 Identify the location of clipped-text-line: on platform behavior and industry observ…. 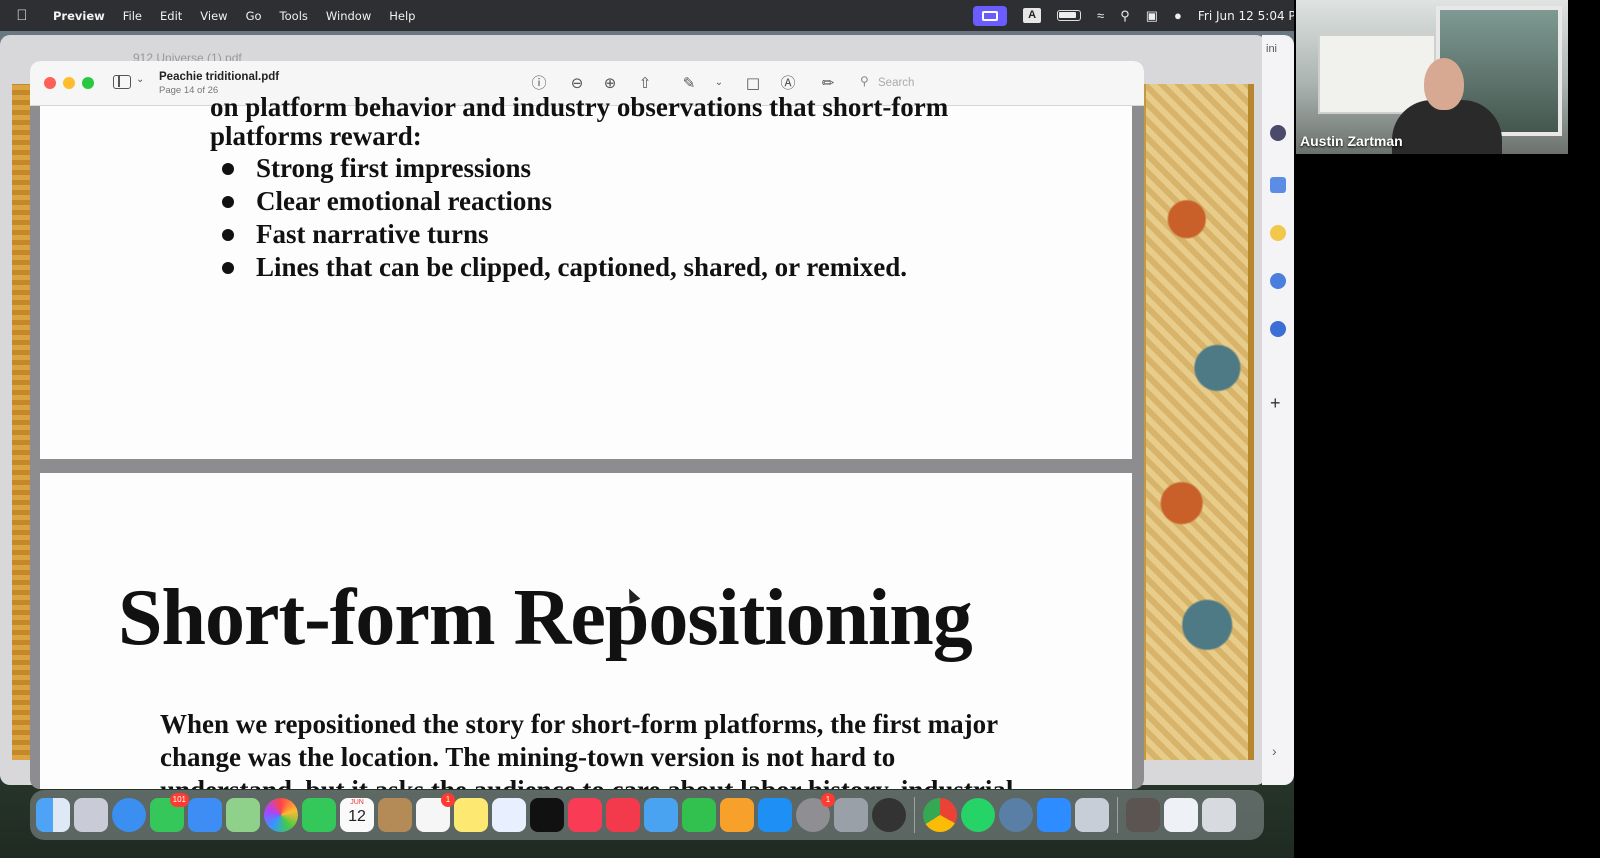
(579, 107).